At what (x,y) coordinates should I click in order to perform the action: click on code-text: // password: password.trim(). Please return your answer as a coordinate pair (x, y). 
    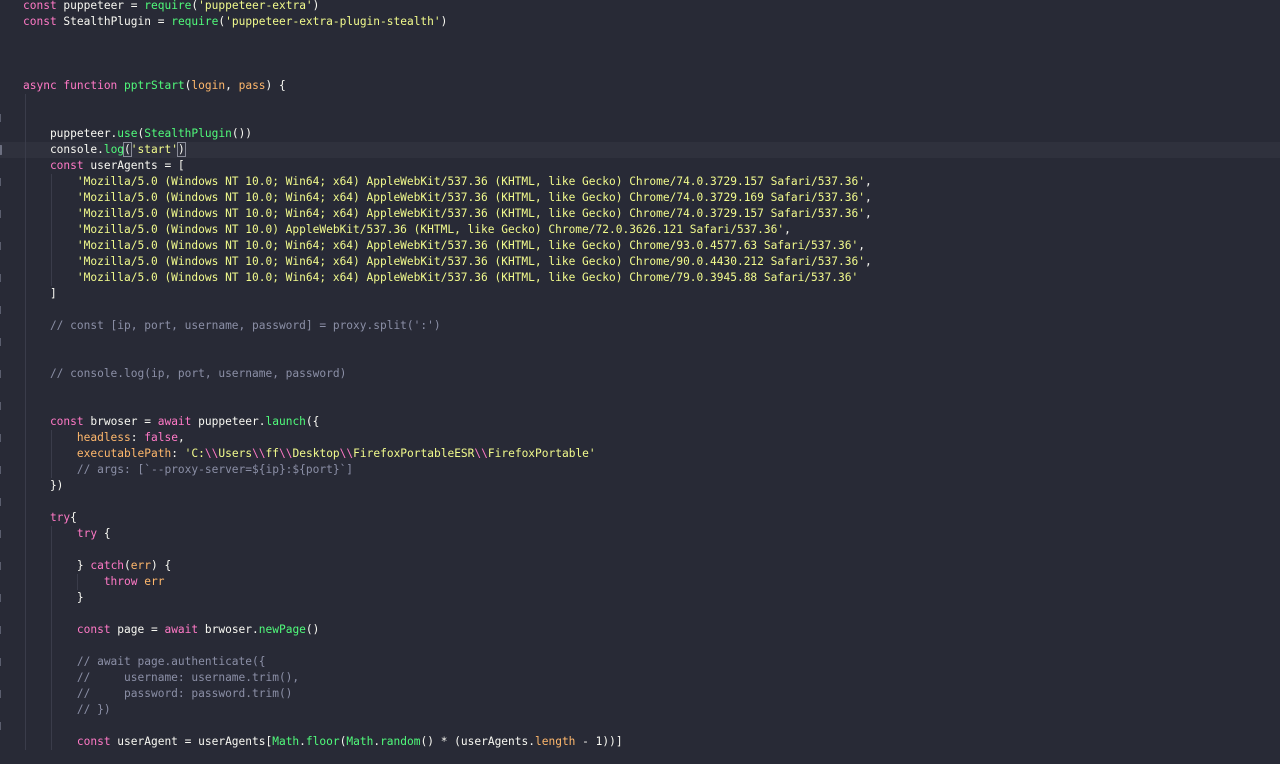
    Looking at the image, I should click on (158, 694).